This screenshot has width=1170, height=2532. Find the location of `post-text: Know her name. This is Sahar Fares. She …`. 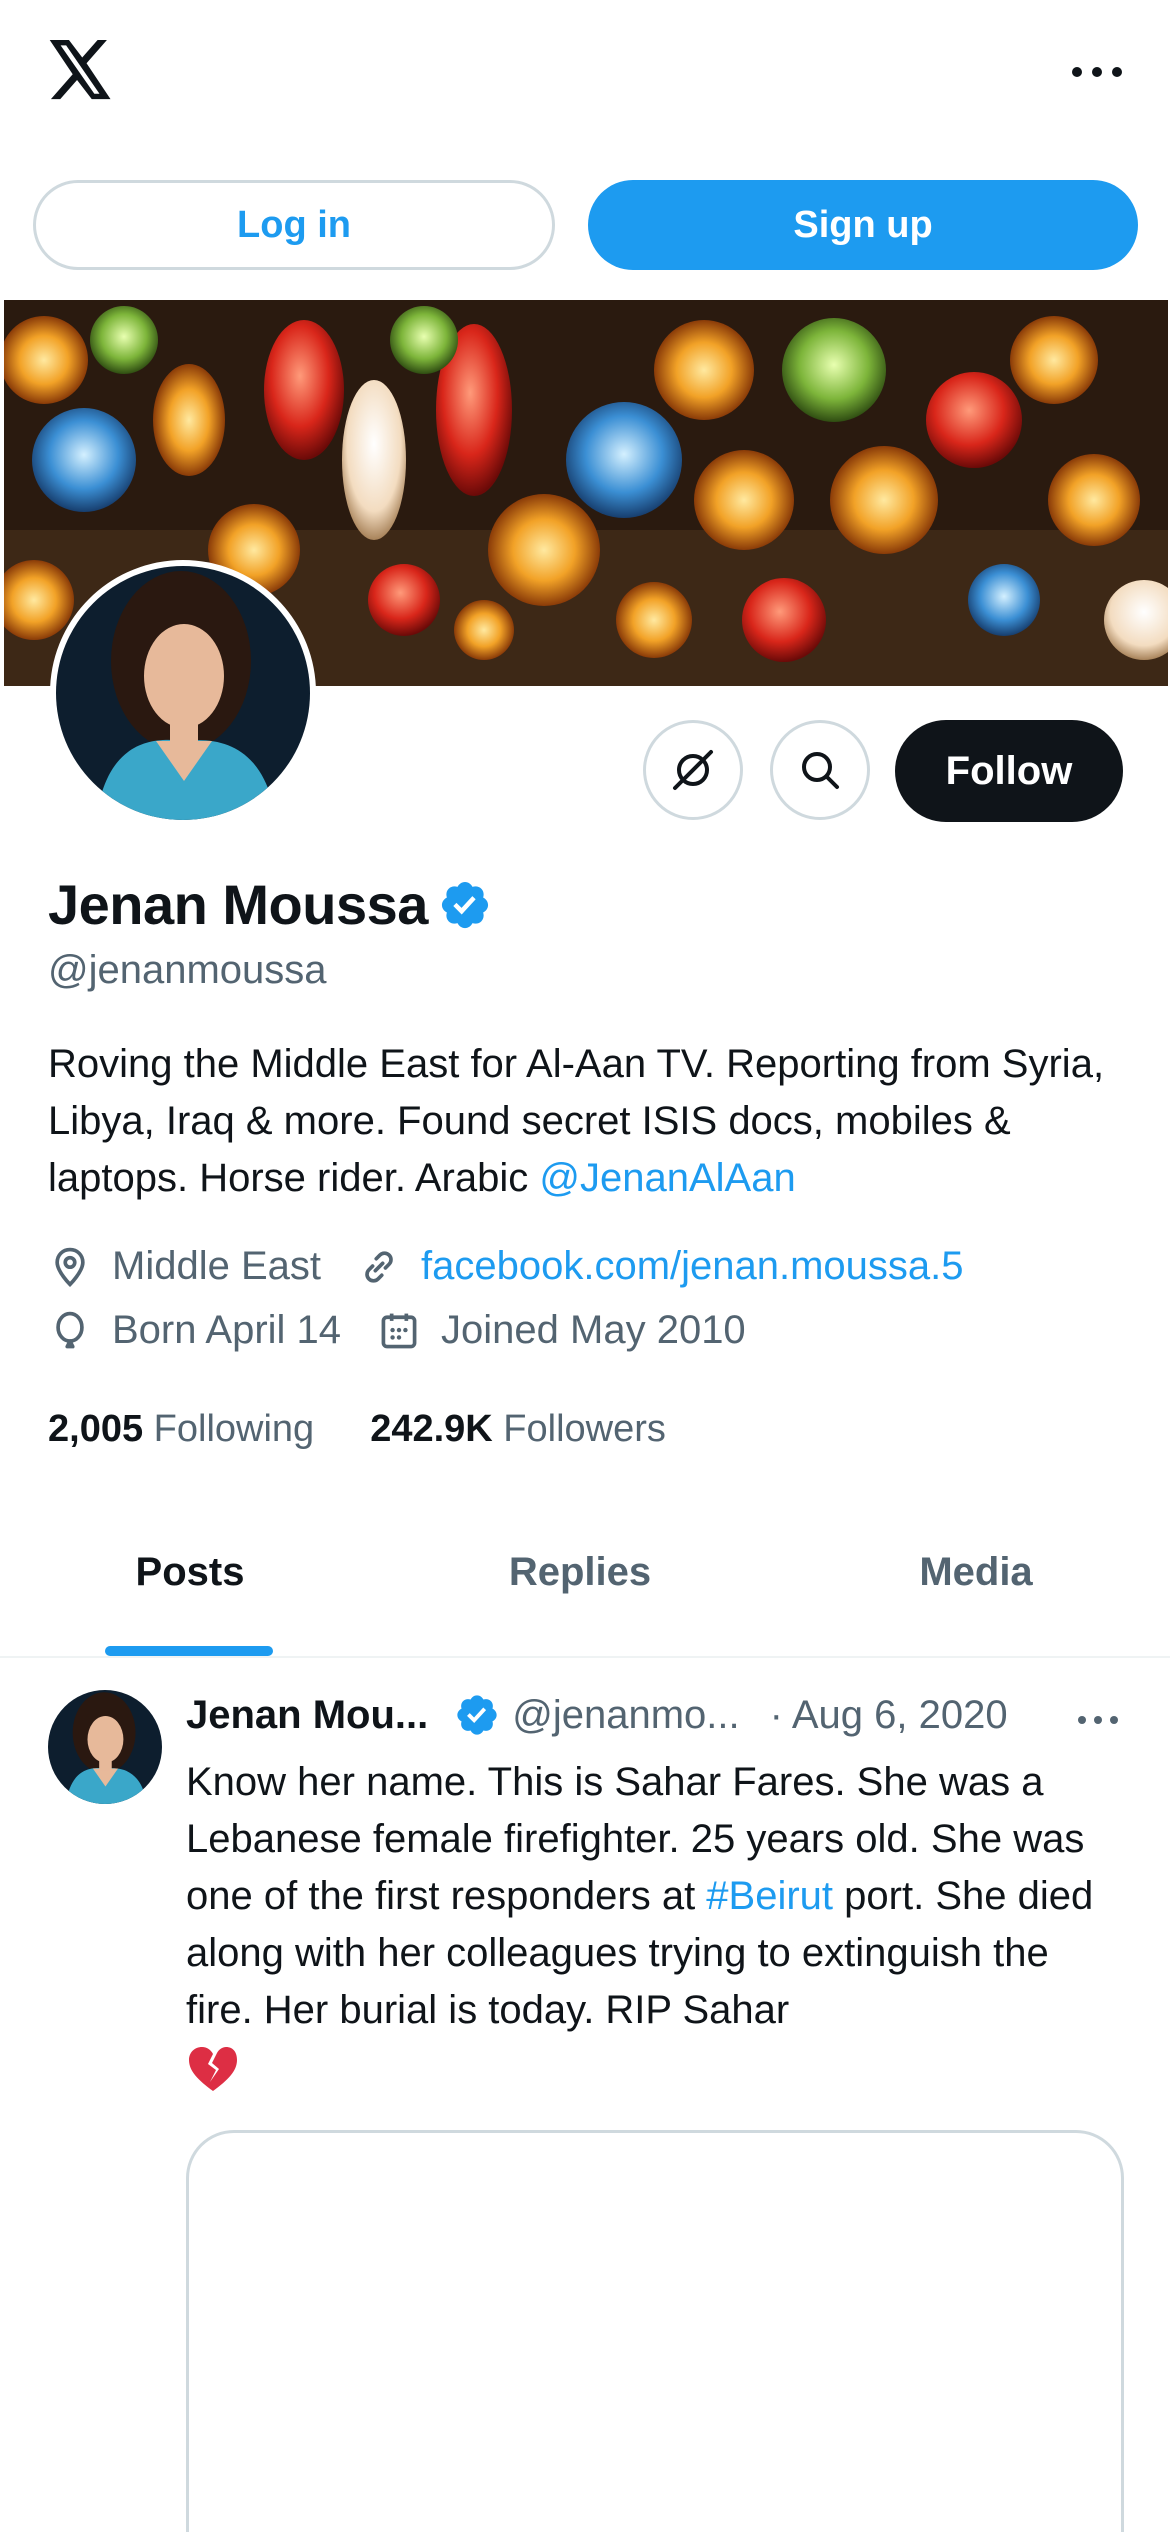

post-text: Know her name. This is Sahar Fares. She … is located at coordinates (656, 1925).